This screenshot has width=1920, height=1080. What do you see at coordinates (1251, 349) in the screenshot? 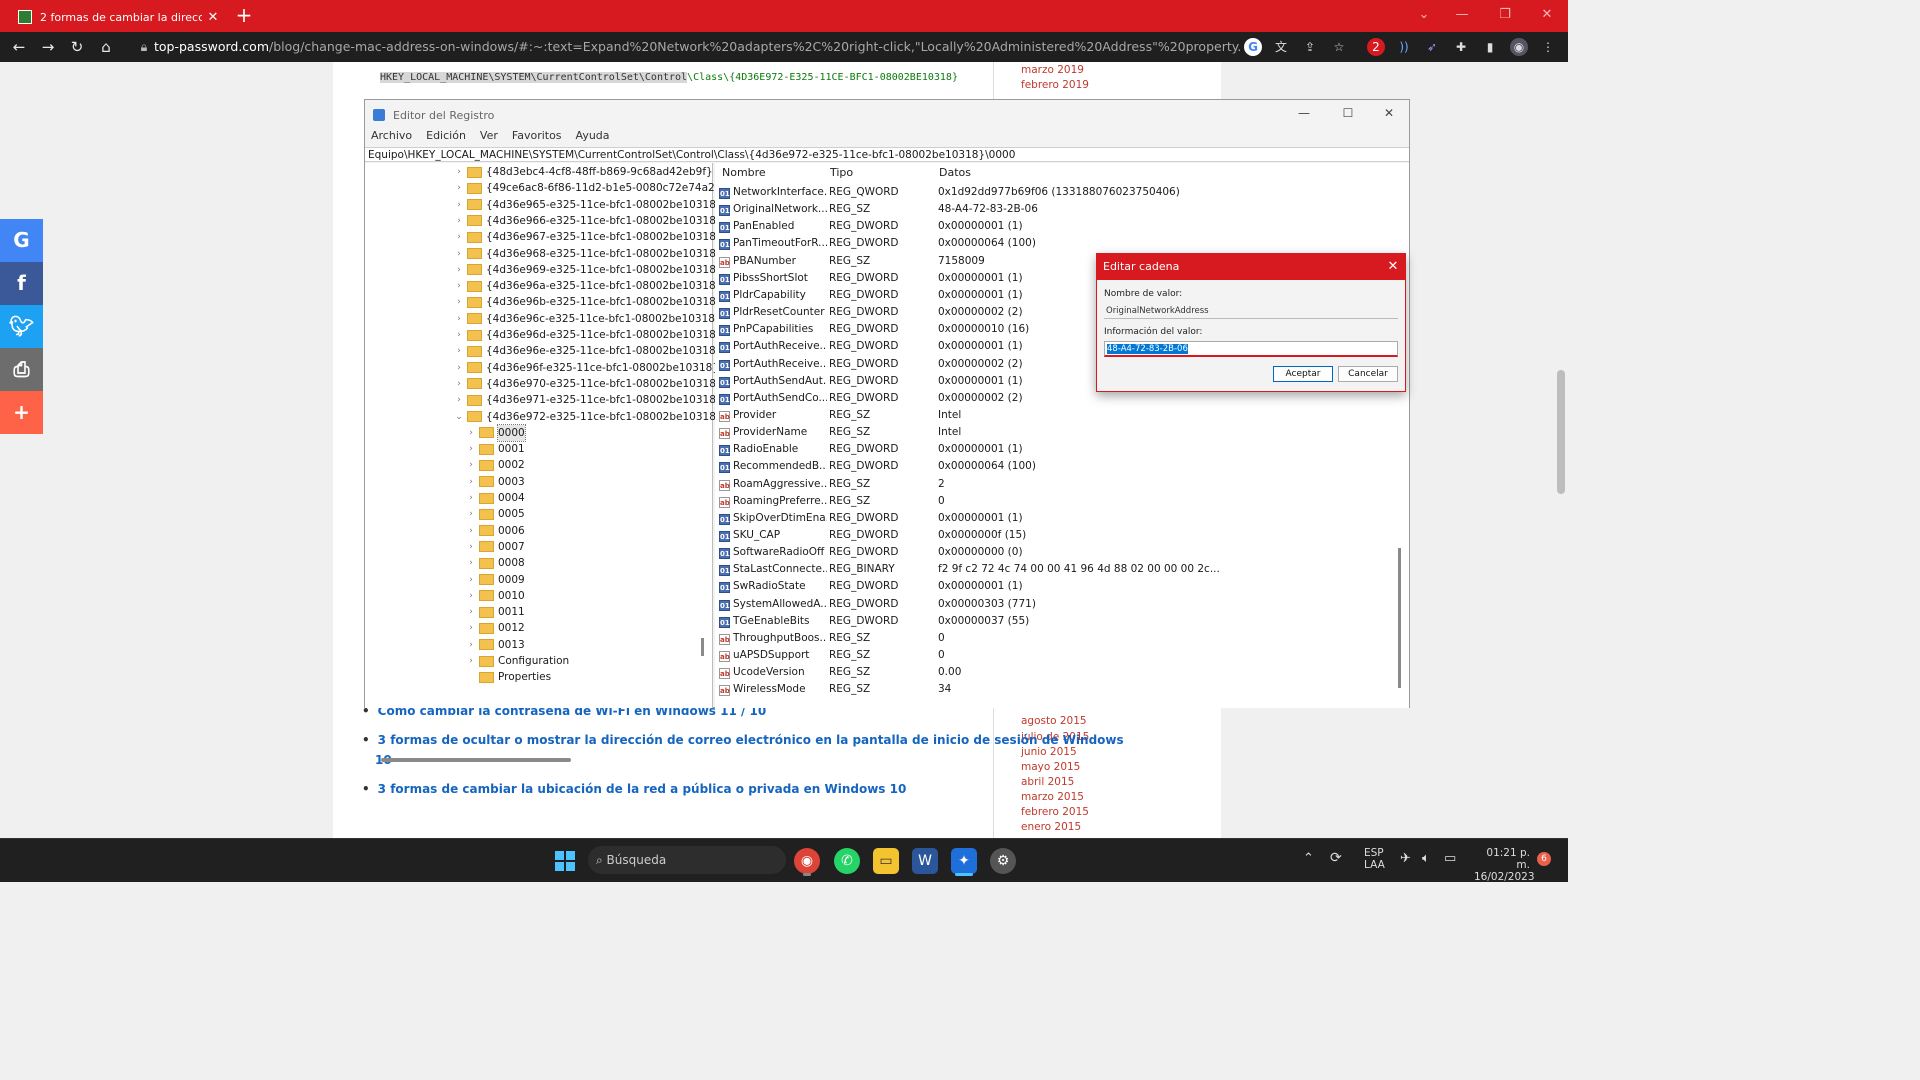
I see `value-data-field: 48-A4-72-83-2B-06` at bounding box center [1251, 349].